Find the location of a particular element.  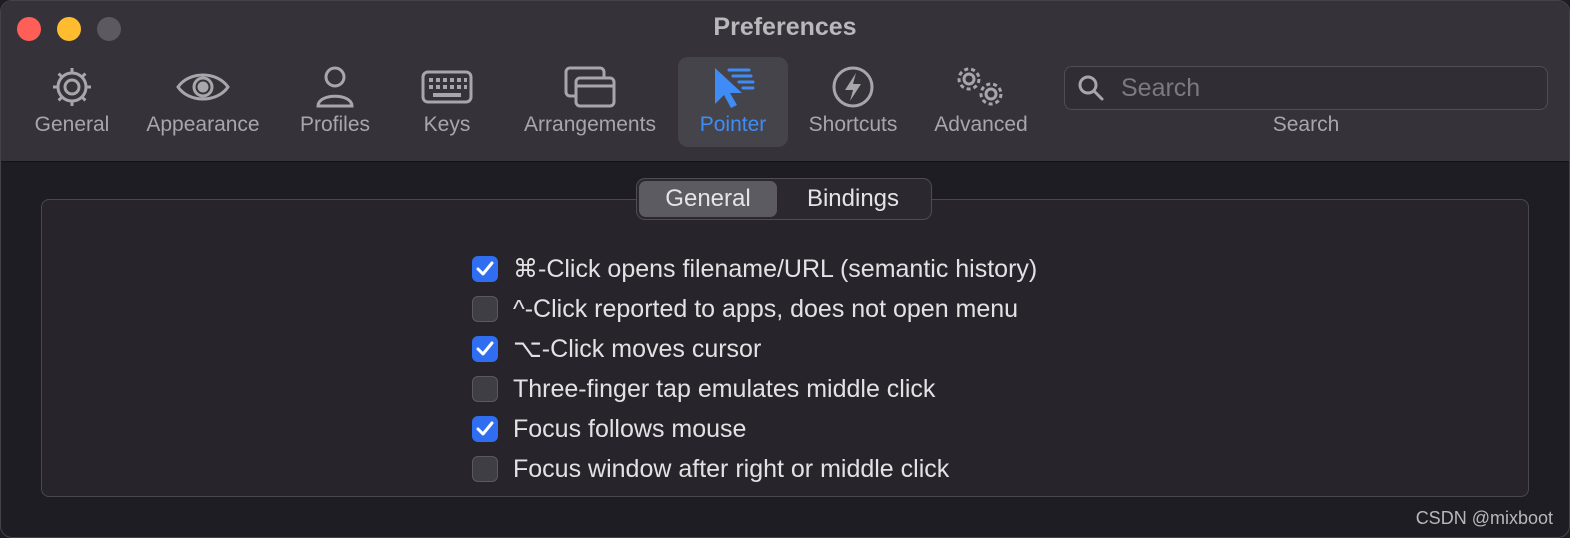

option-label: Three-finger tap emulates middle click is located at coordinates (724, 388).